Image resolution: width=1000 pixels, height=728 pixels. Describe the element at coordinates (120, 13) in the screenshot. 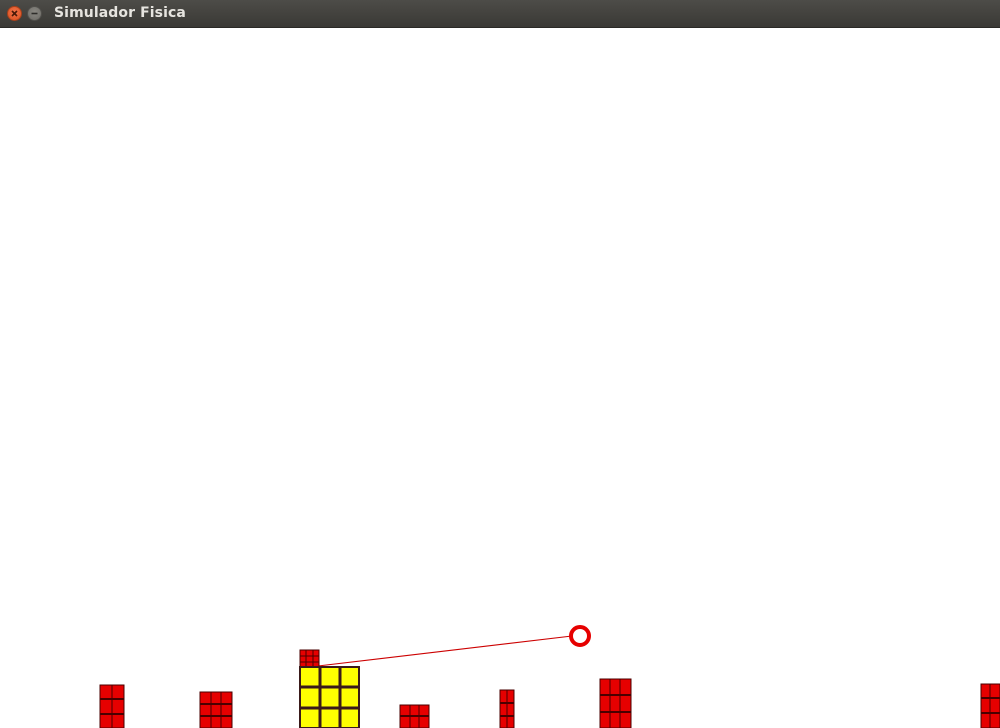

I see `window-title: Simulador Fisica` at that location.